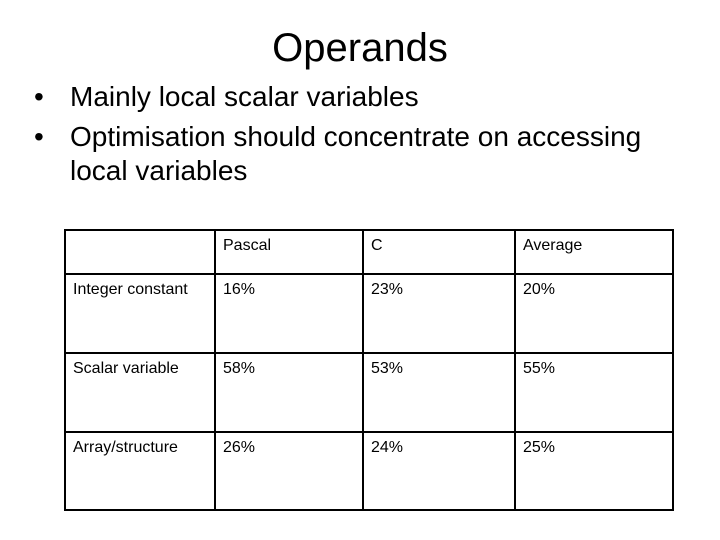 The image size is (720, 540). Describe the element at coordinates (289, 471) in the screenshot. I see `cell-pascal: 26%` at that location.